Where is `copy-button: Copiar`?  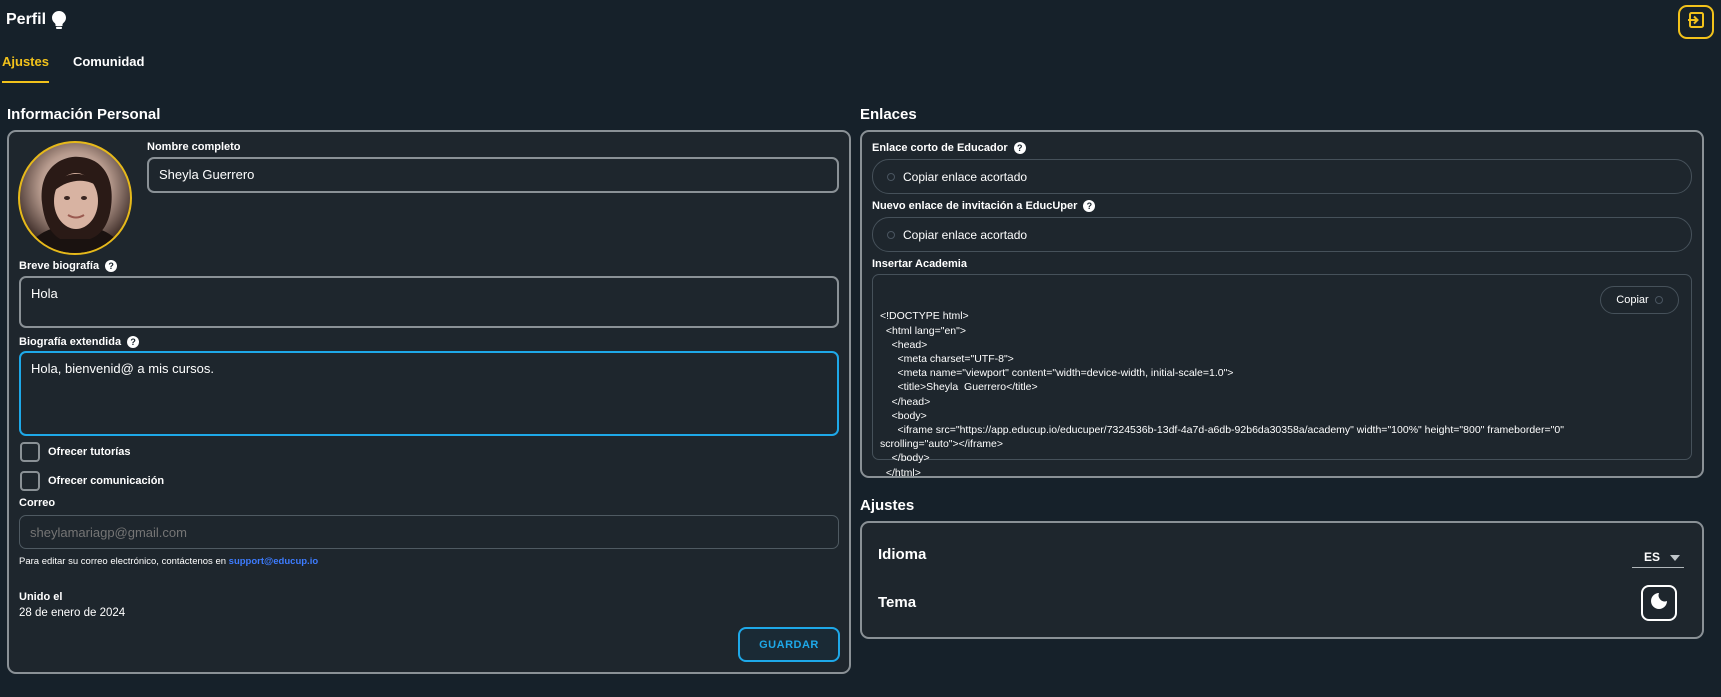 copy-button: Copiar is located at coordinates (1639, 300).